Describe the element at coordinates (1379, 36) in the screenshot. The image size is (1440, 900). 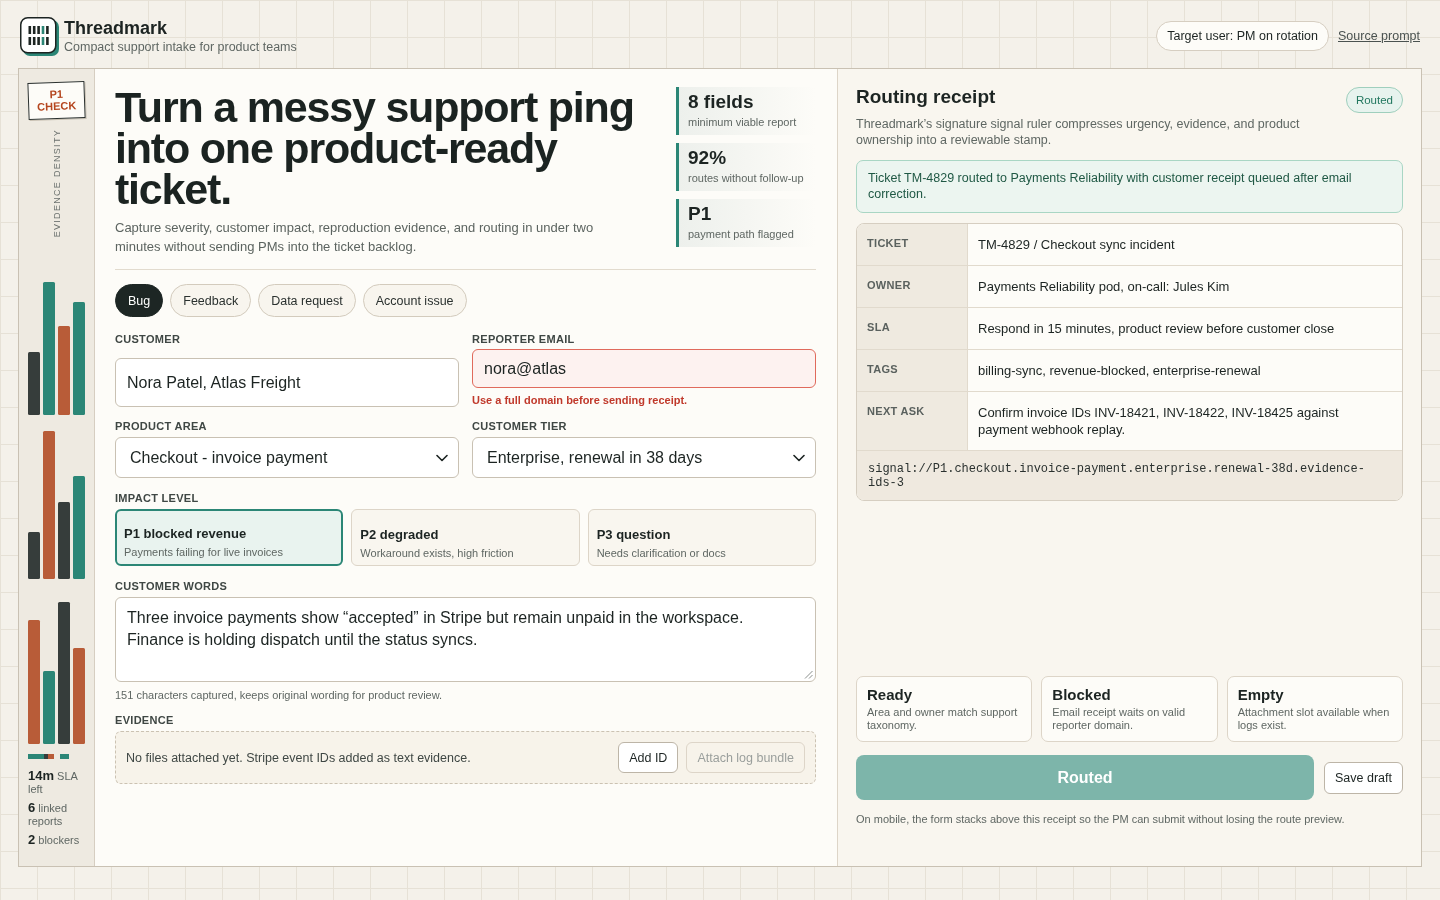
I see `source-link: Source prompt` at that location.